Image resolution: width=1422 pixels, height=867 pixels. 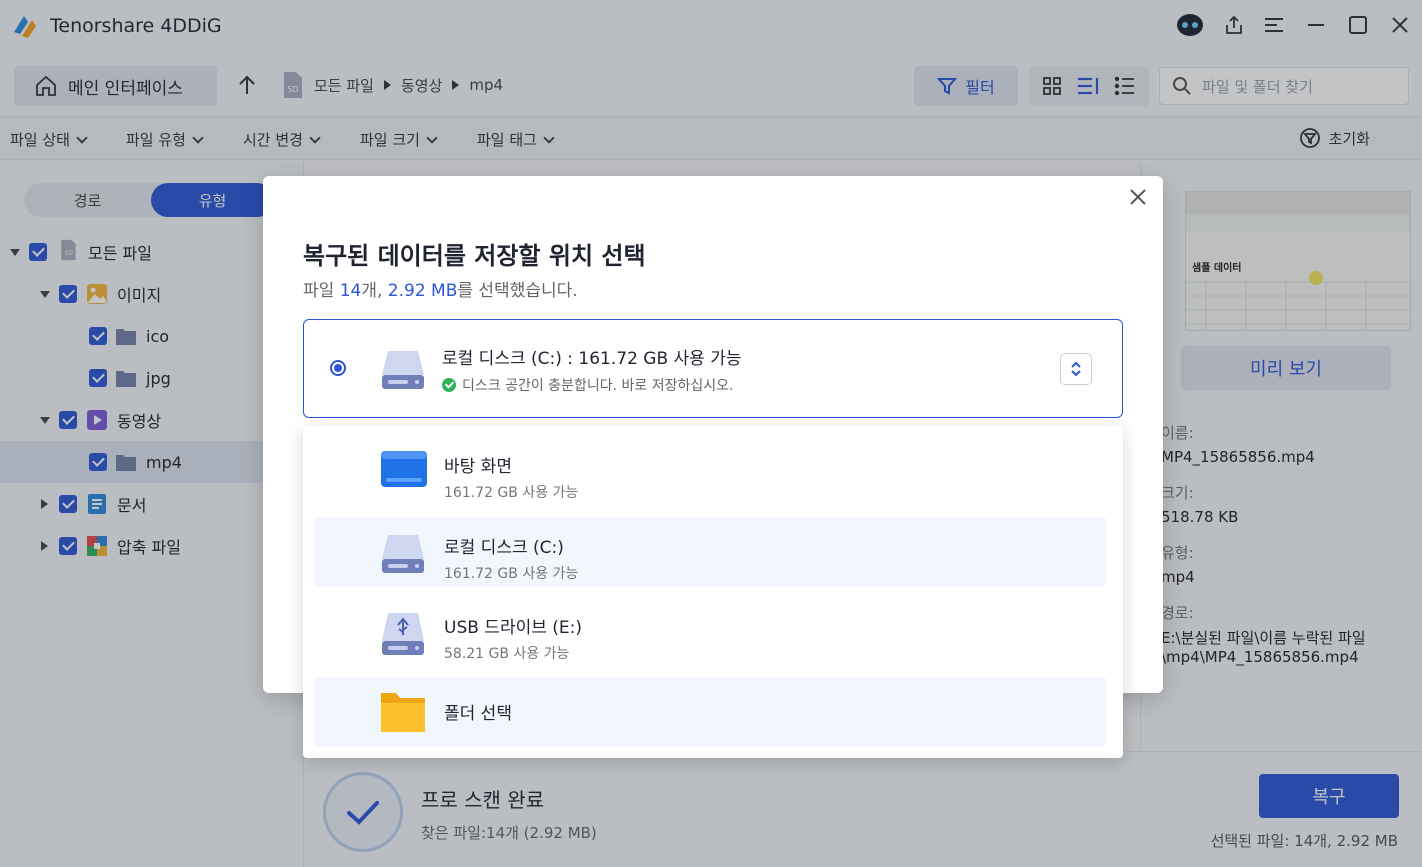 What do you see at coordinates (403, 712) in the screenshot?
I see `folder-icon` at bounding box center [403, 712].